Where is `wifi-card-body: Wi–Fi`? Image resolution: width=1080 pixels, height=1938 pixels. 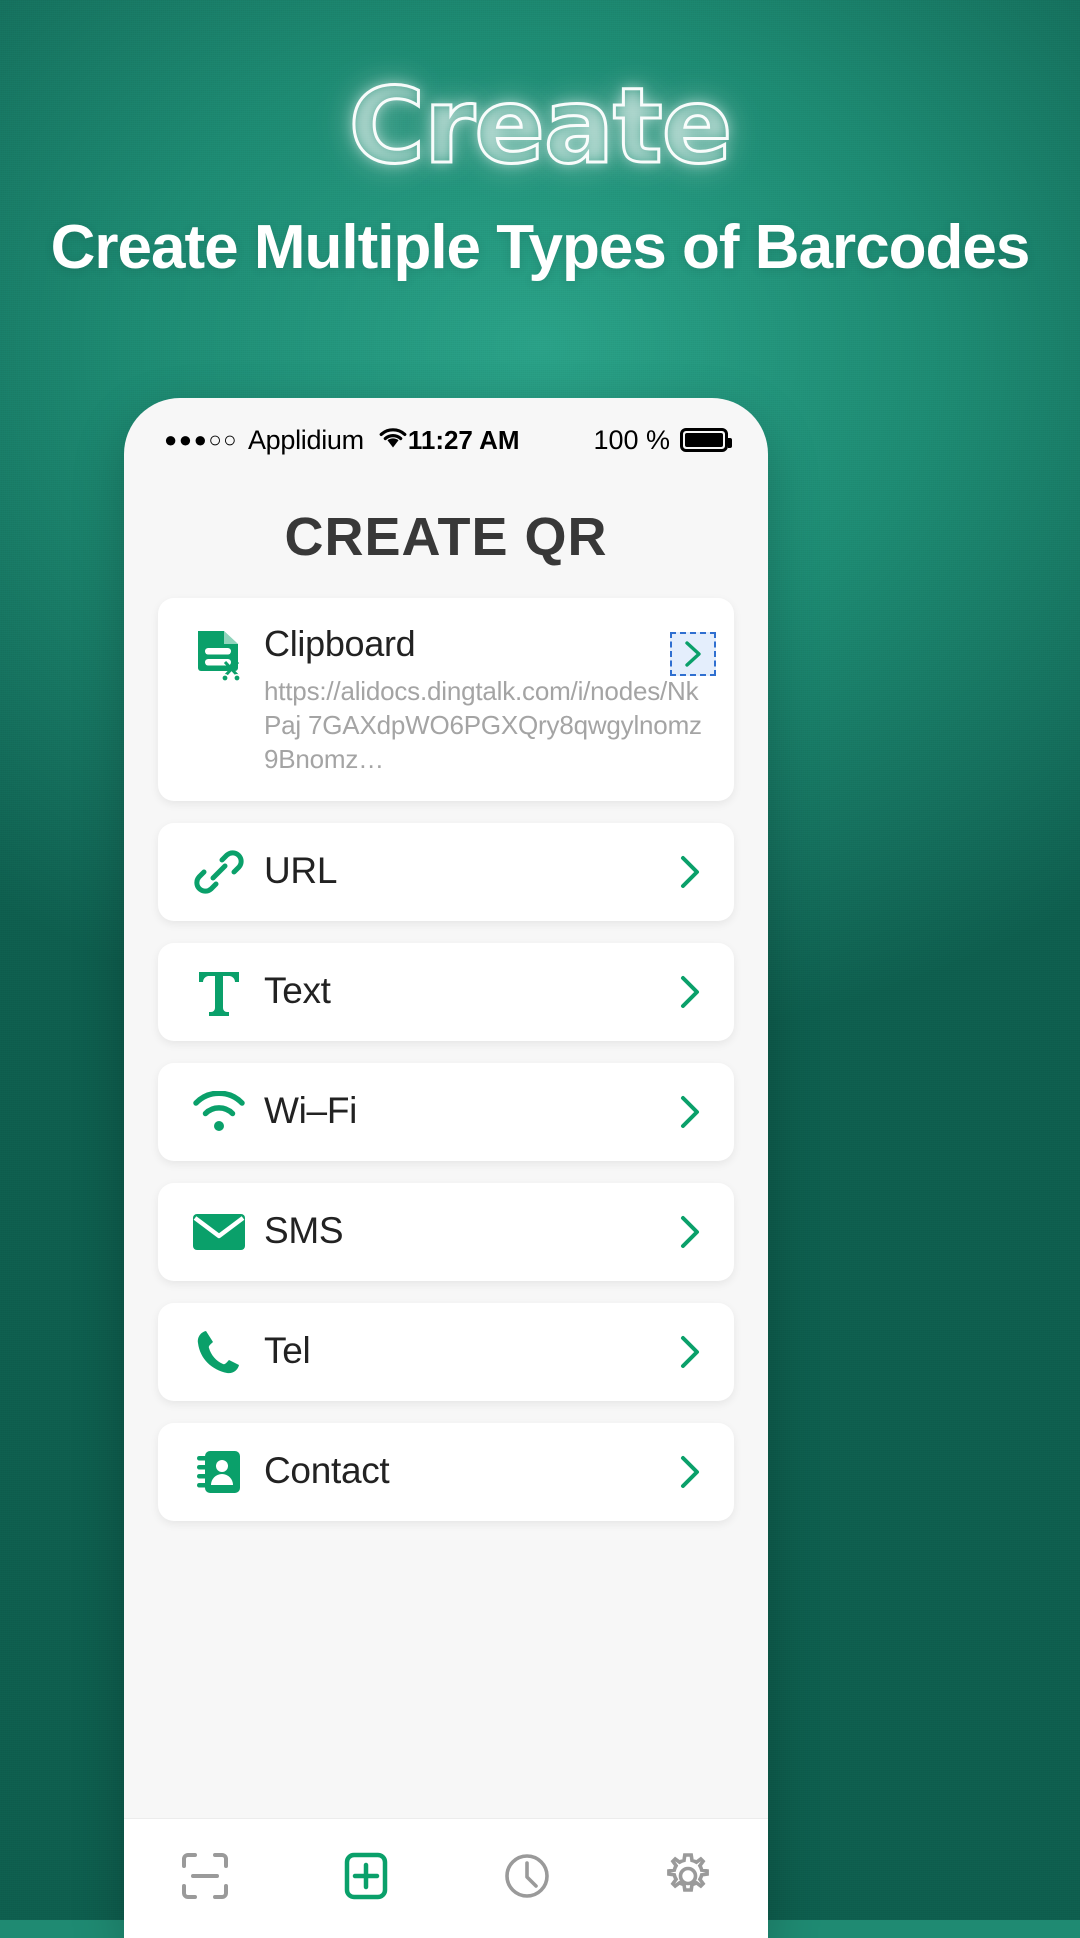 wifi-card-body: Wi–Fi is located at coordinates (459, 1111).